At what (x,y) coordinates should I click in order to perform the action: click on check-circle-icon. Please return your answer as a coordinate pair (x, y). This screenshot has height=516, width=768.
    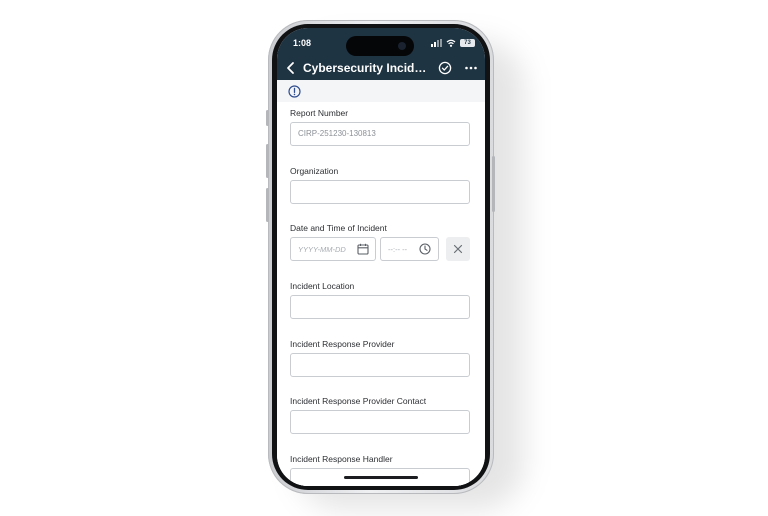
    Looking at the image, I should click on (445, 68).